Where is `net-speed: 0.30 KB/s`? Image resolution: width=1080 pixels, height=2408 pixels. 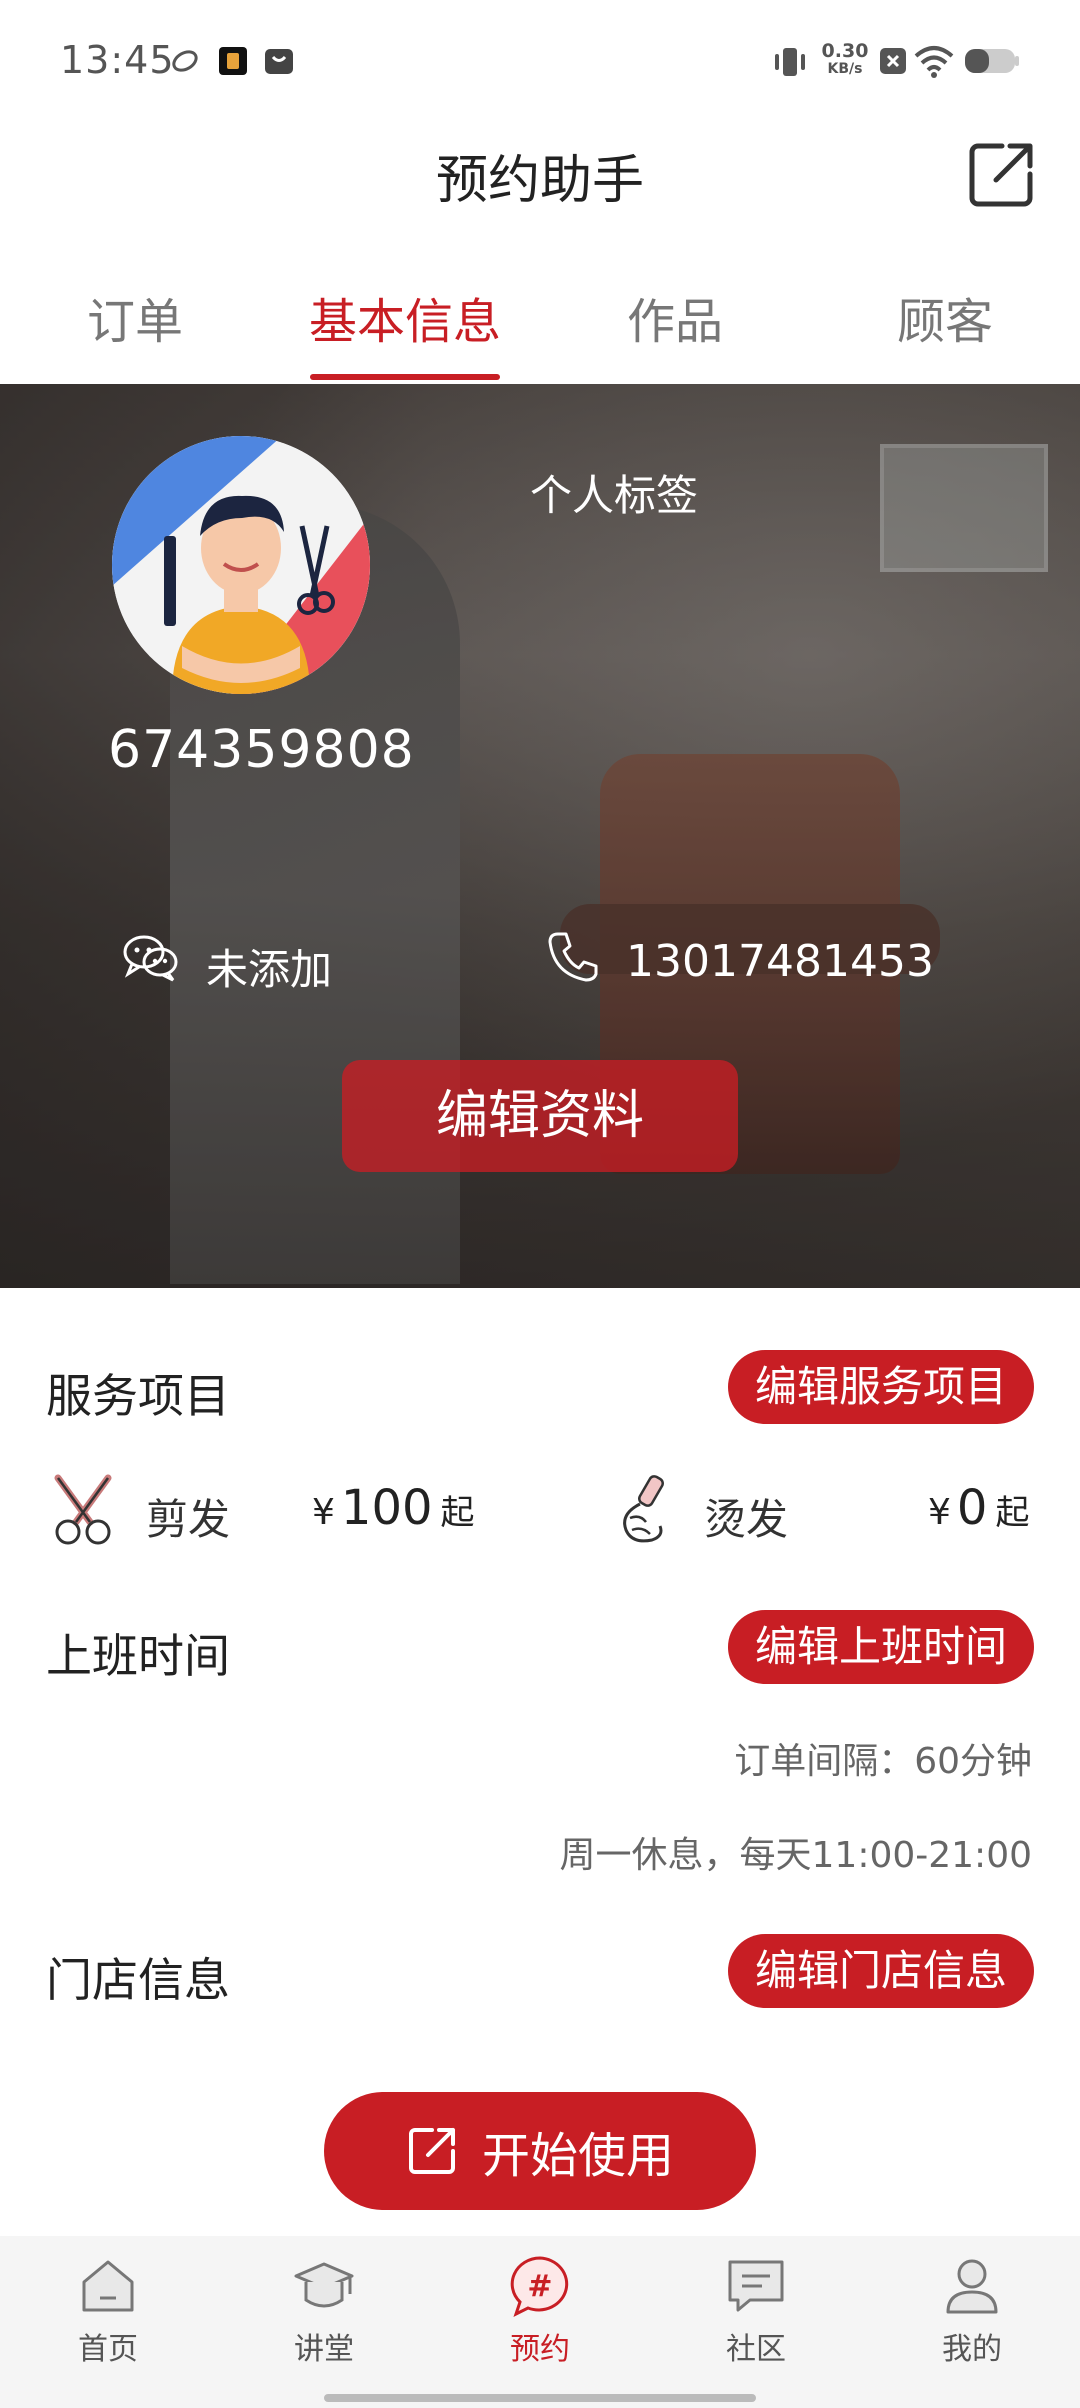
net-speed: 0.30 KB/s is located at coordinates (845, 60).